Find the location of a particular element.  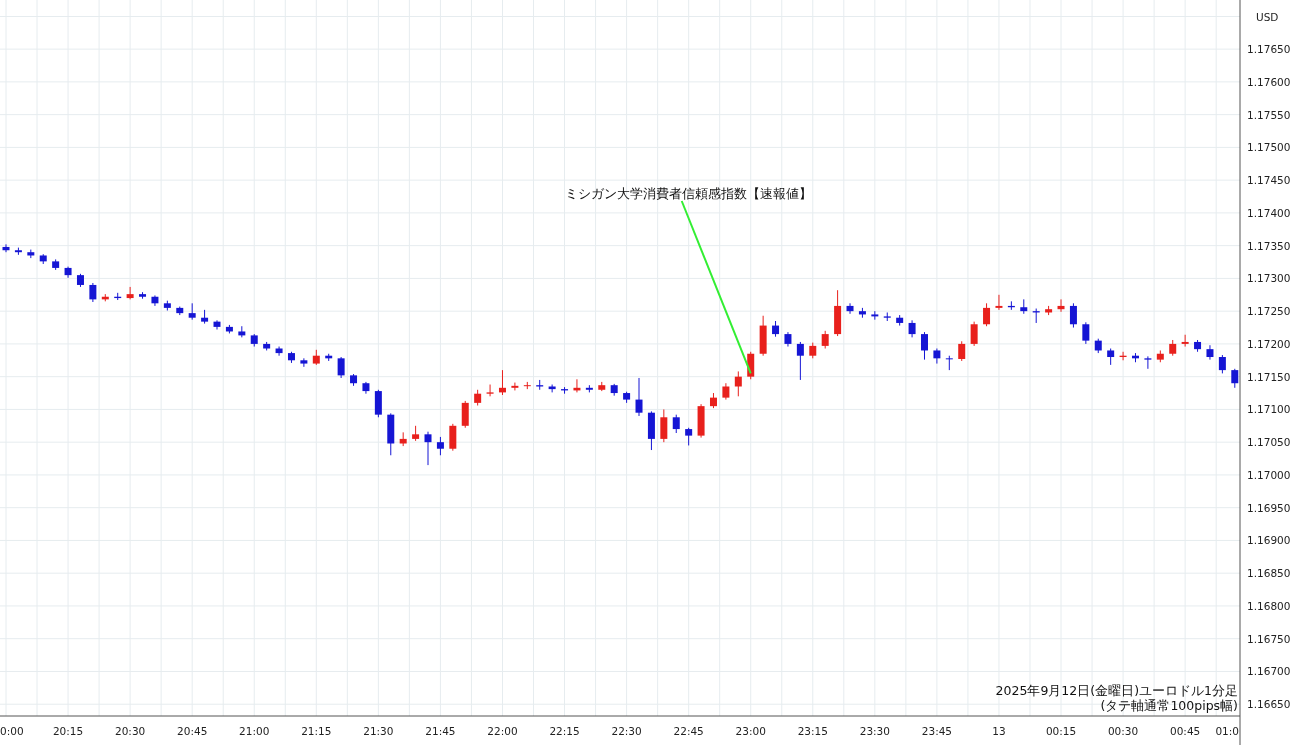

time-axis-label: 23:00 is located at coordinates (750, 731).